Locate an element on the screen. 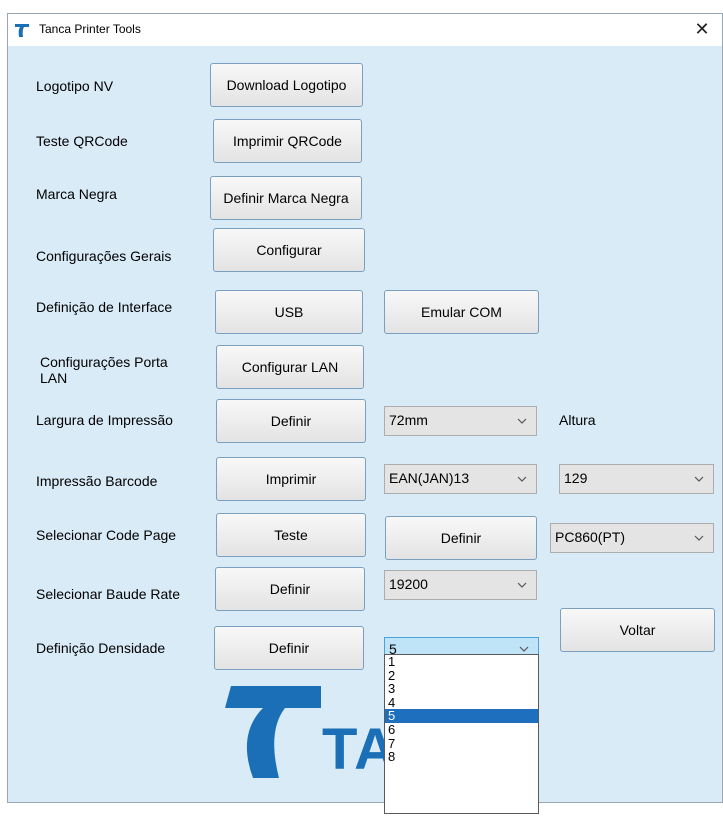 The height and width of the screenshot is (820, 723). interface-label: Definição de Interface is located at coordinates (104, 307).